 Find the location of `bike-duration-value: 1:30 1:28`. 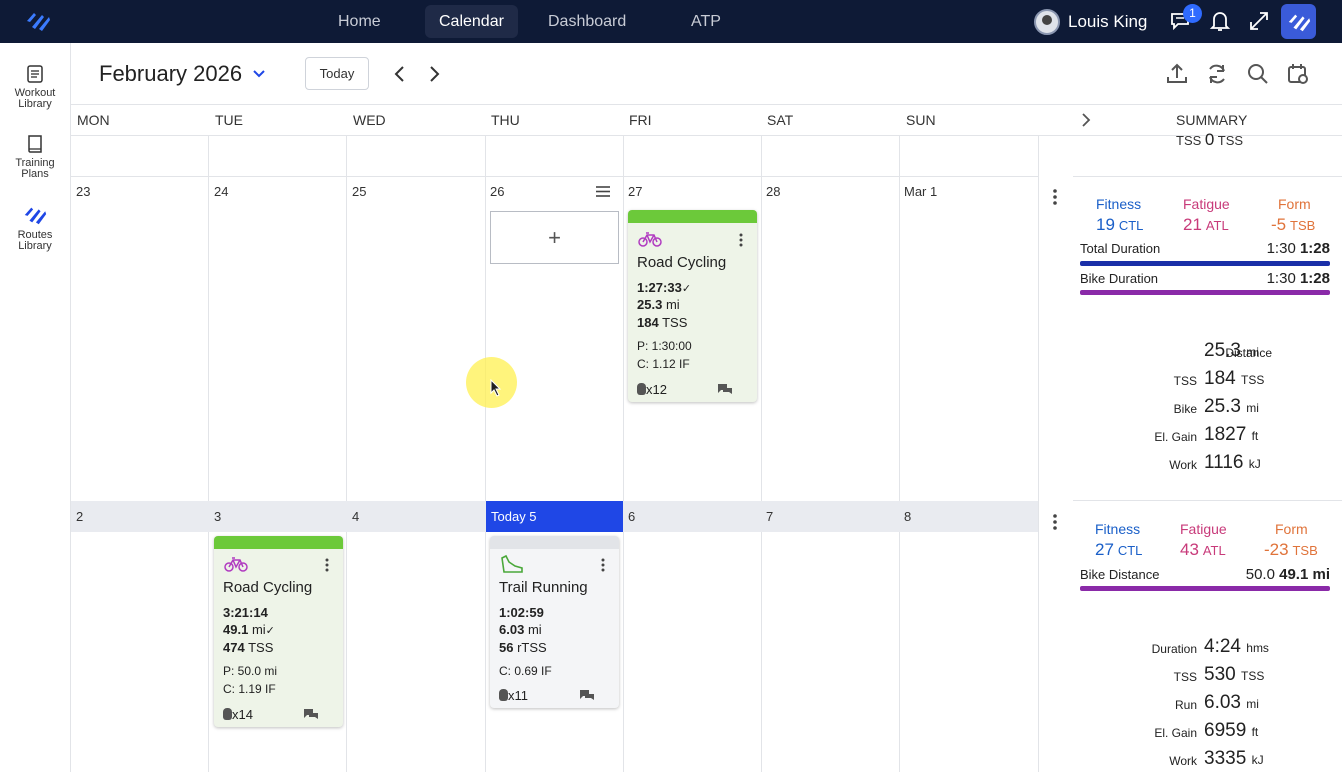

bike-duration-value: 1:30 1:28 is located at coordinates (1298, 278).